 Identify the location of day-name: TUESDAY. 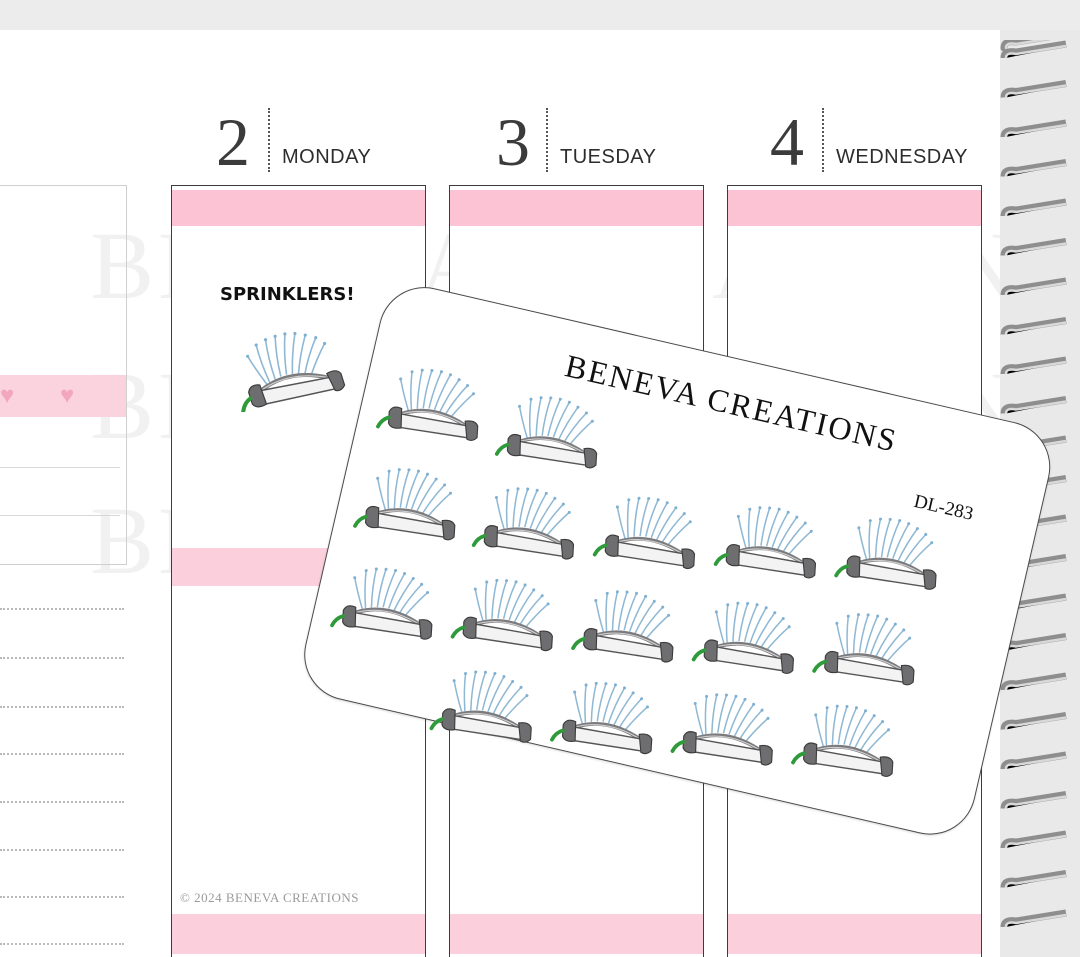
(608, 157).